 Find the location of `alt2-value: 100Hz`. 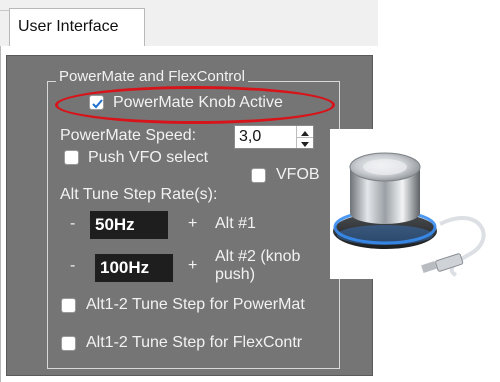

alt2-value: 100Hz is located at coordinates (134, 268).